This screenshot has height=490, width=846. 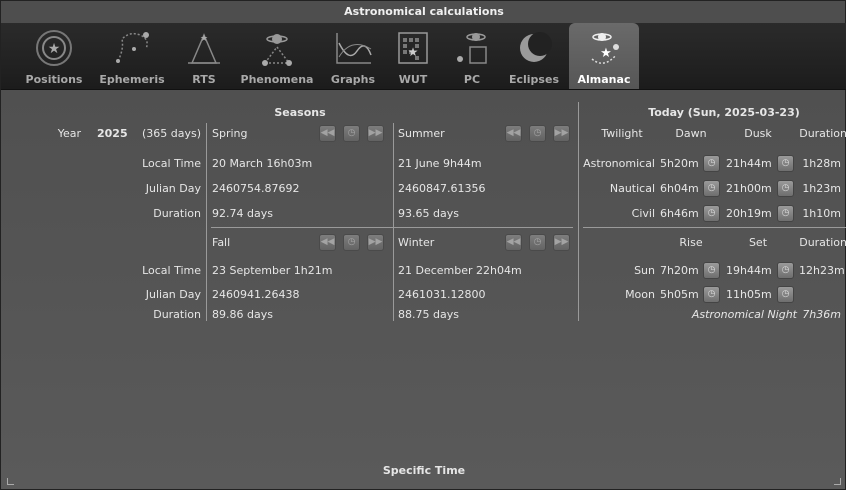 I want to click on astronomical-night-value: 7h36m, so click(x=821, y=314).